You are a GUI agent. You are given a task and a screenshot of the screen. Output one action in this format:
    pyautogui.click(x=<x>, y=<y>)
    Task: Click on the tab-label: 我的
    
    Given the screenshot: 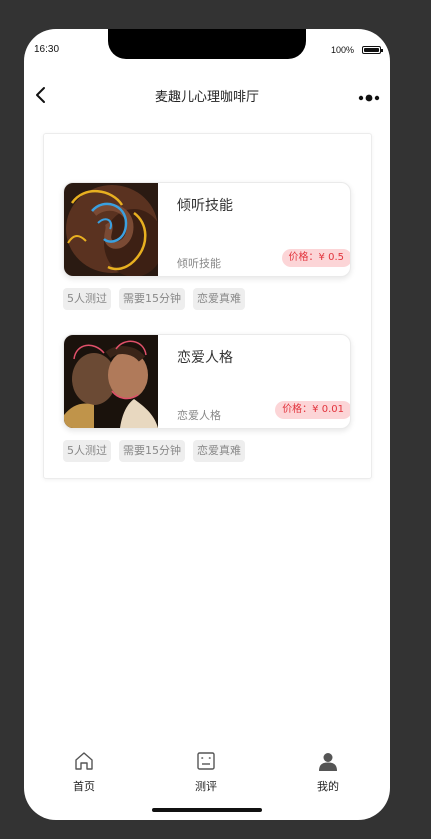 What is the action you would take?
    pyautogui.click(x=328, y=786)
    